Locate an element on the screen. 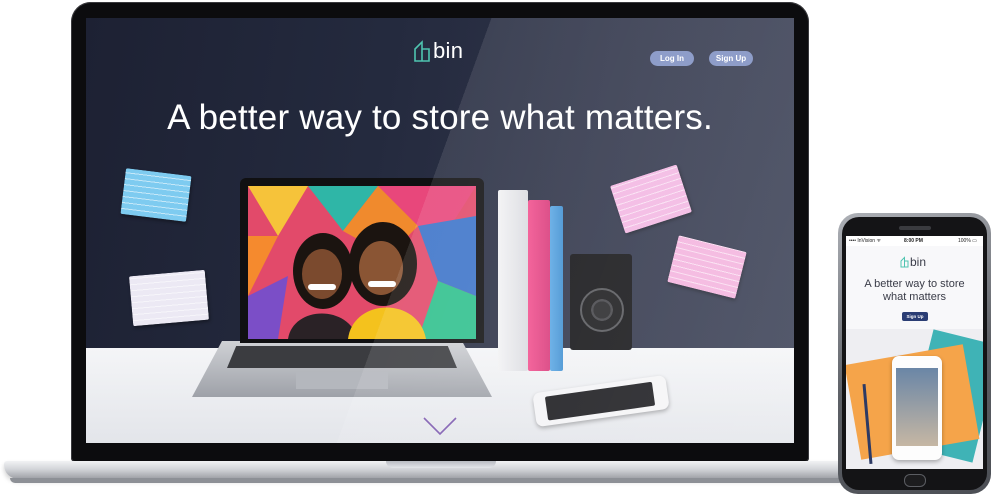  book-pink is located at coordinates (539, 285).